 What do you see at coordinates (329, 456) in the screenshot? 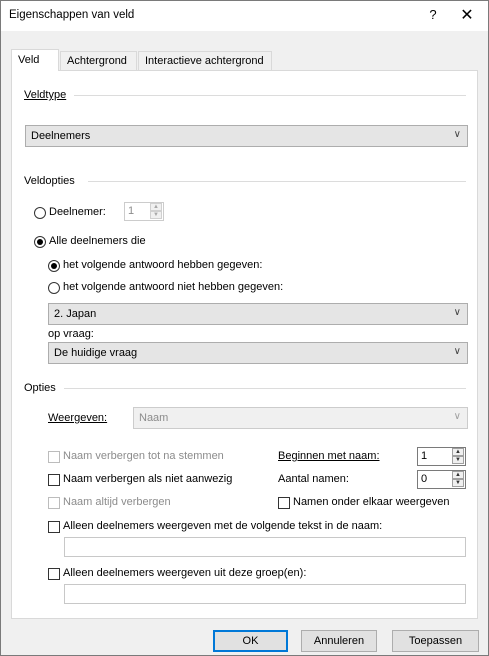
I see `beginnen-met-naam-label: Beginnen met naam:` at bounding box center [329, 456].